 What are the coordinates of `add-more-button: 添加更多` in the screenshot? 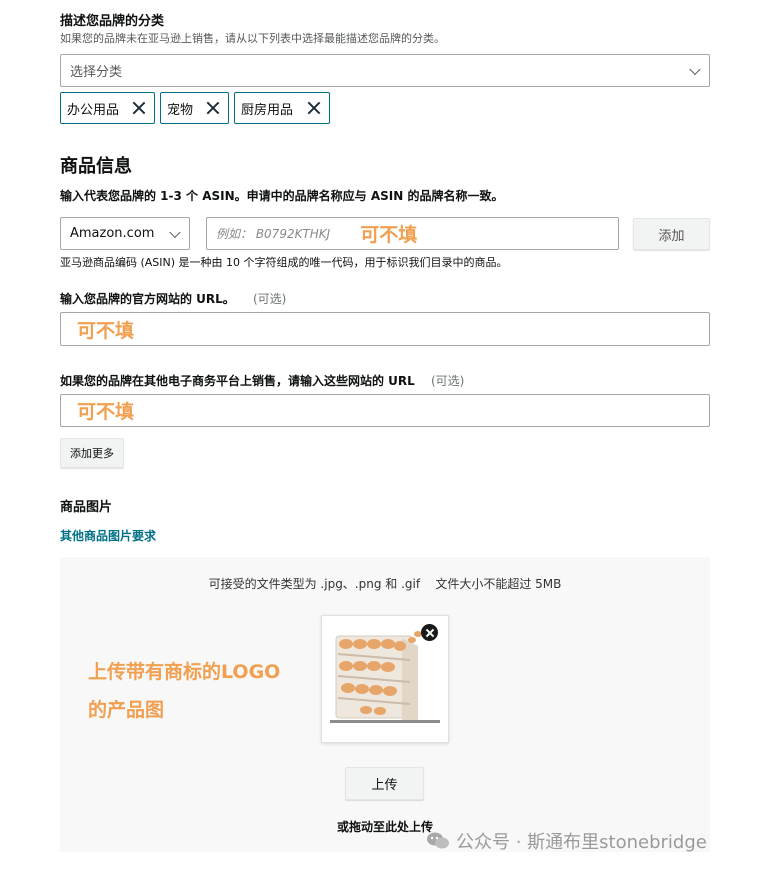 It's located at (92, 453).